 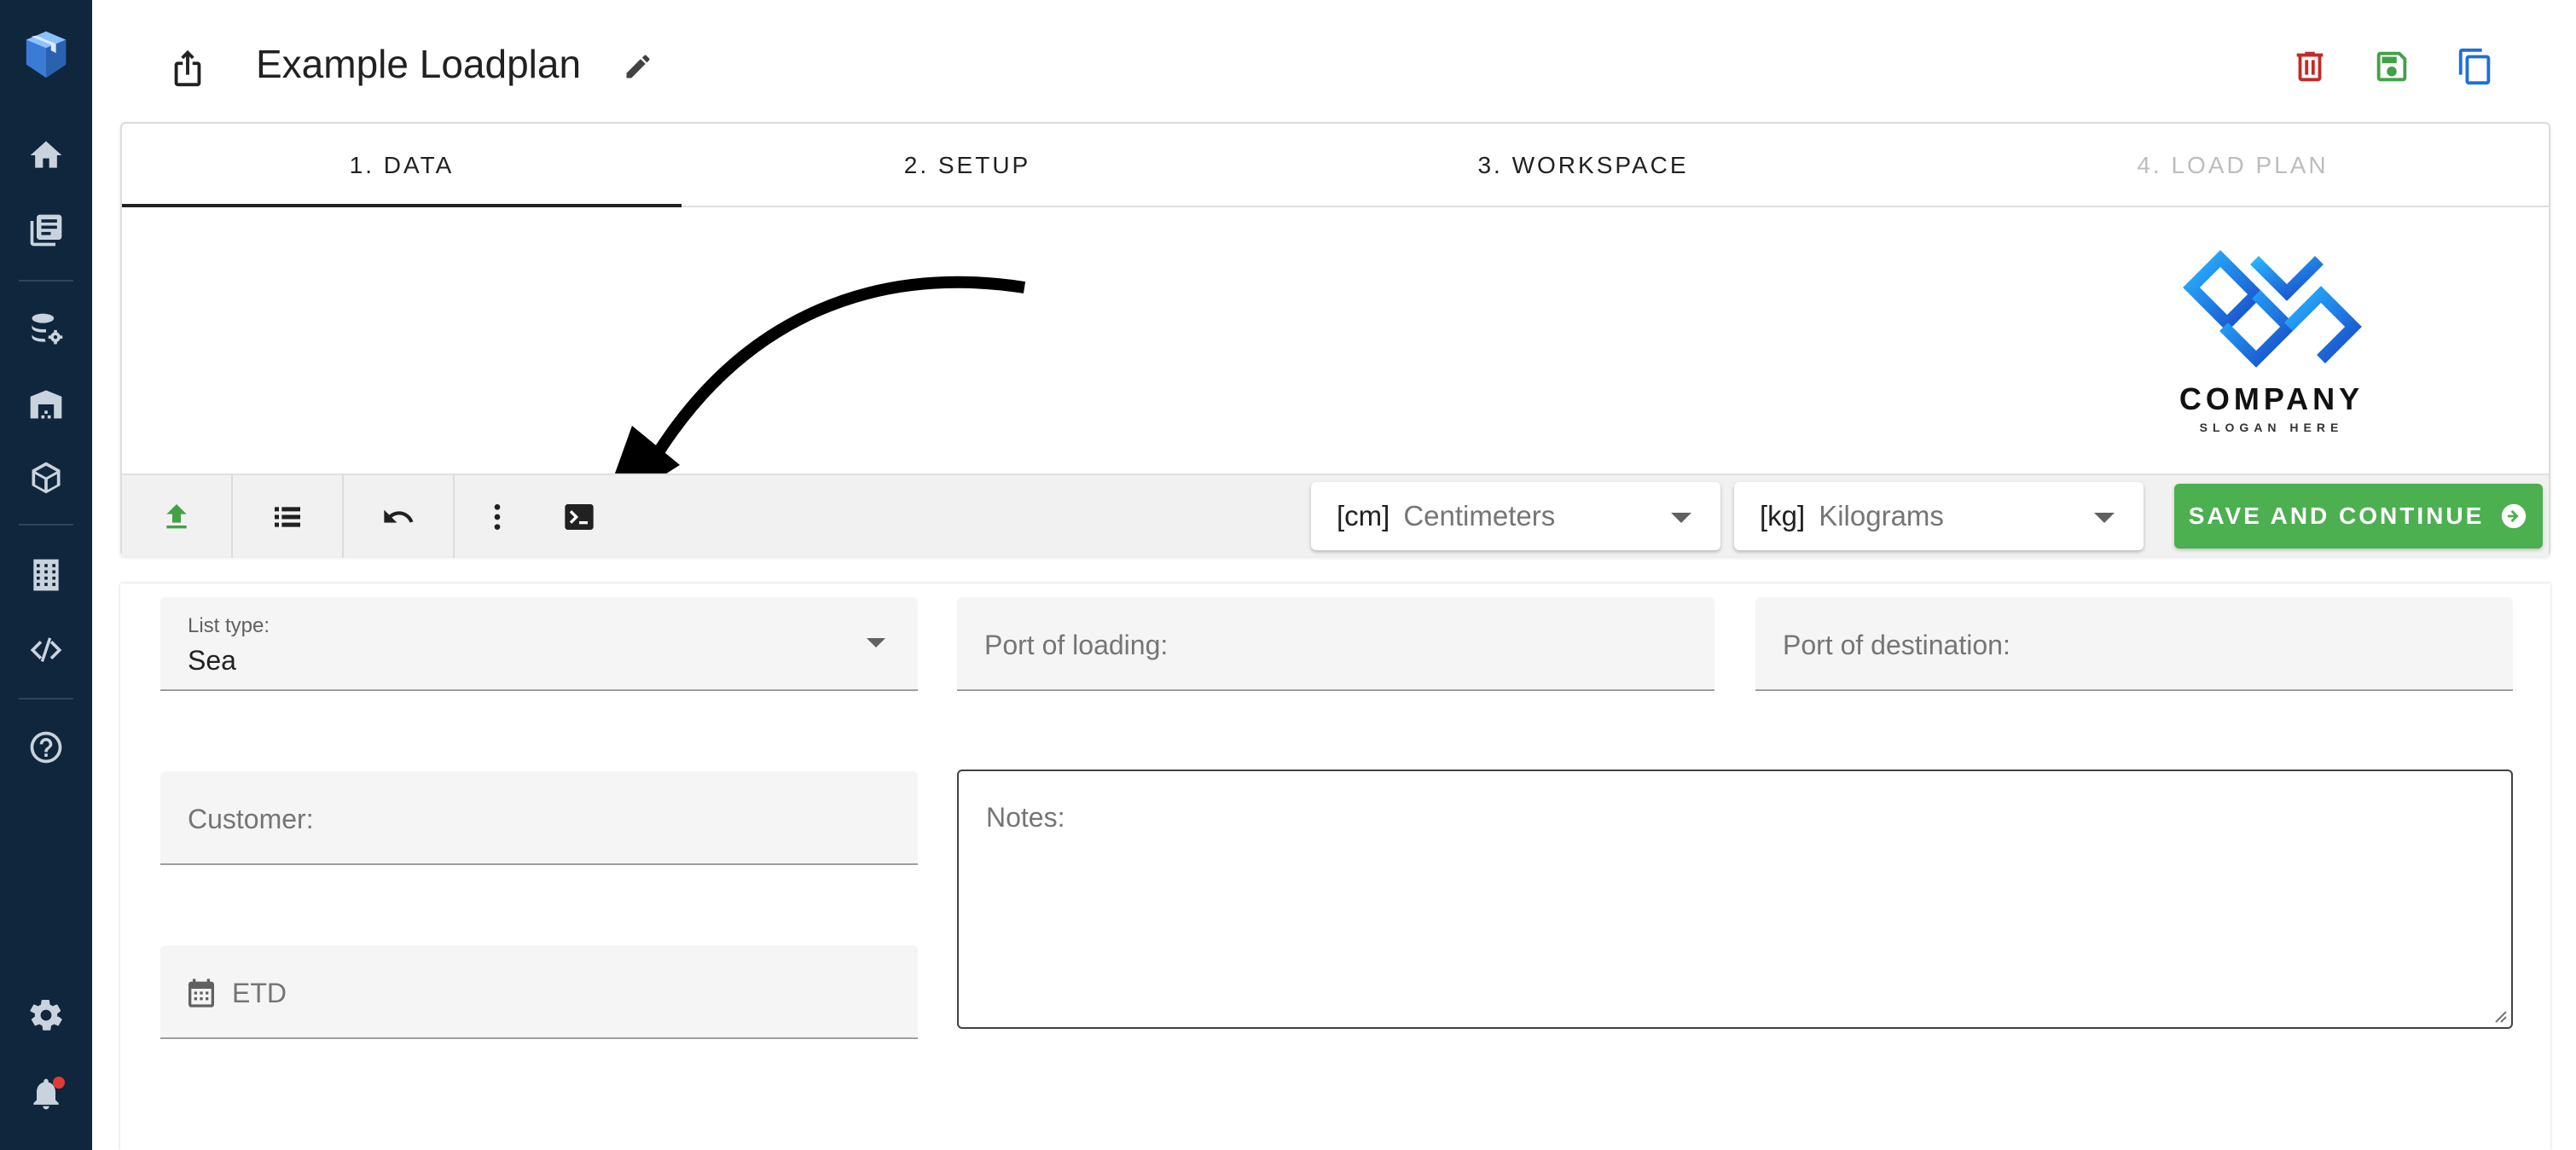 I want to click on annotation-arrow-icon, so click(x=813, y=396).